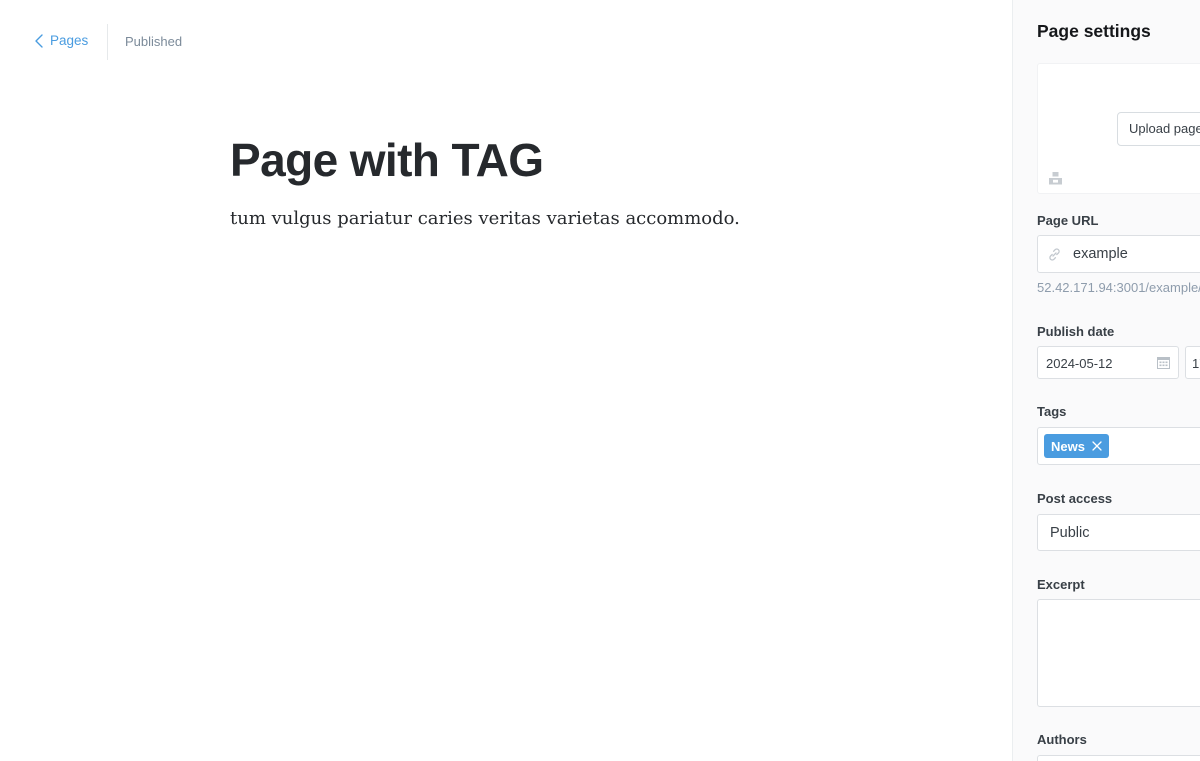  What do you see at coordinates (1068, 220) in the screenshot?
I see `page-url-label: Page URL` at bounding box center [1068, 220].